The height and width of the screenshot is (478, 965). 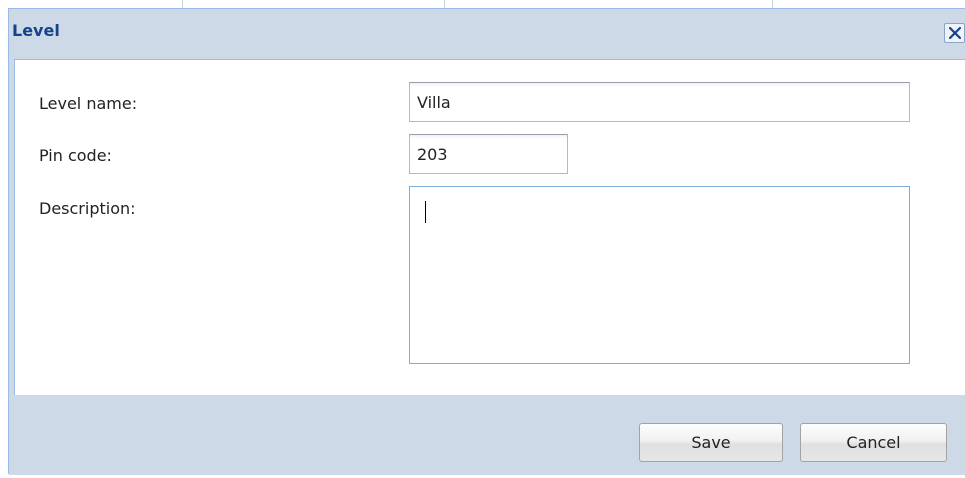 I want to click on page-background-strip, so click(x=482, y=4).